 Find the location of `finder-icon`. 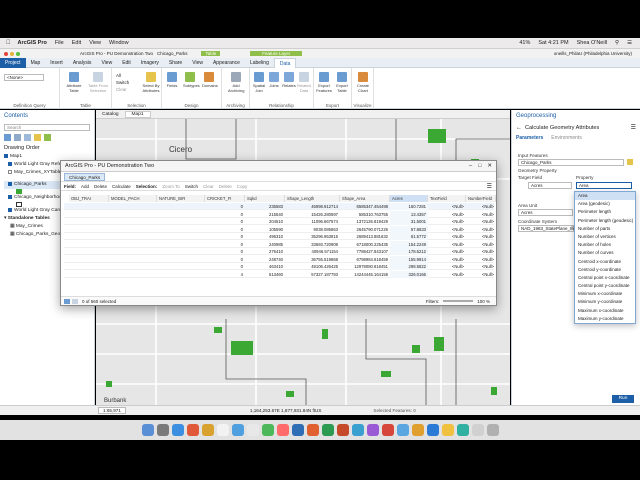

finder-icon is located at coordinates (147, 430).